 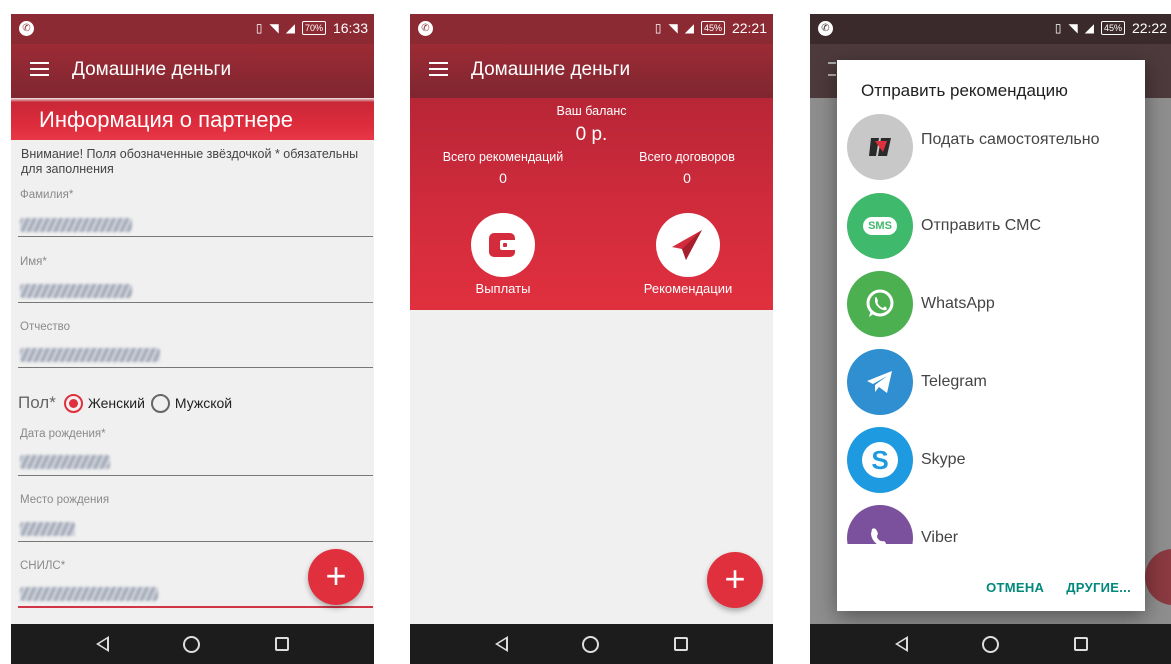 I want to click on contracts-label: Всего договоров, so click(x=687, y=157).